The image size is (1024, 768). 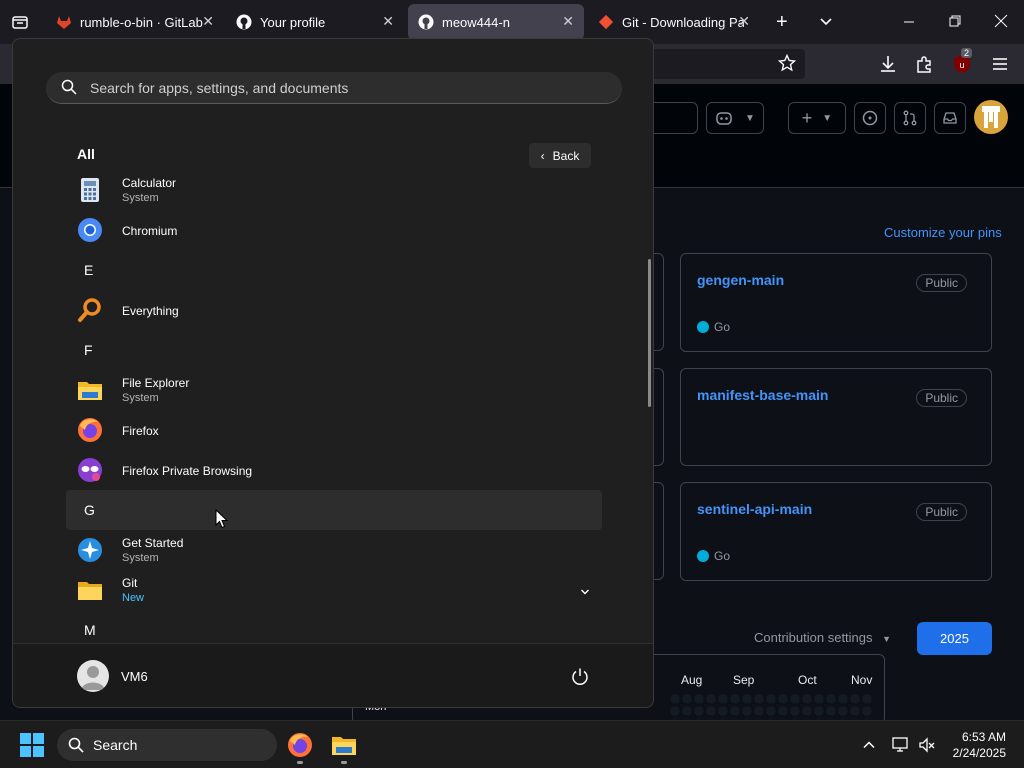 I want to click on month-label: Oct, so click(x=807, y=680).